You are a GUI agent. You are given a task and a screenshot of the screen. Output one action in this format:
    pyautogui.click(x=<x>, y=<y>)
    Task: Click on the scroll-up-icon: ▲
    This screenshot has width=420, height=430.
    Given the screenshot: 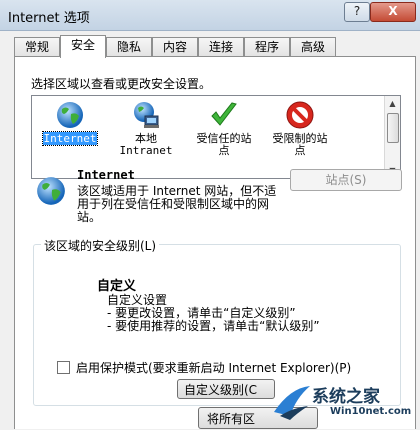 What is the action you would take?
    pyautogui.click(x=392, y=103)
    